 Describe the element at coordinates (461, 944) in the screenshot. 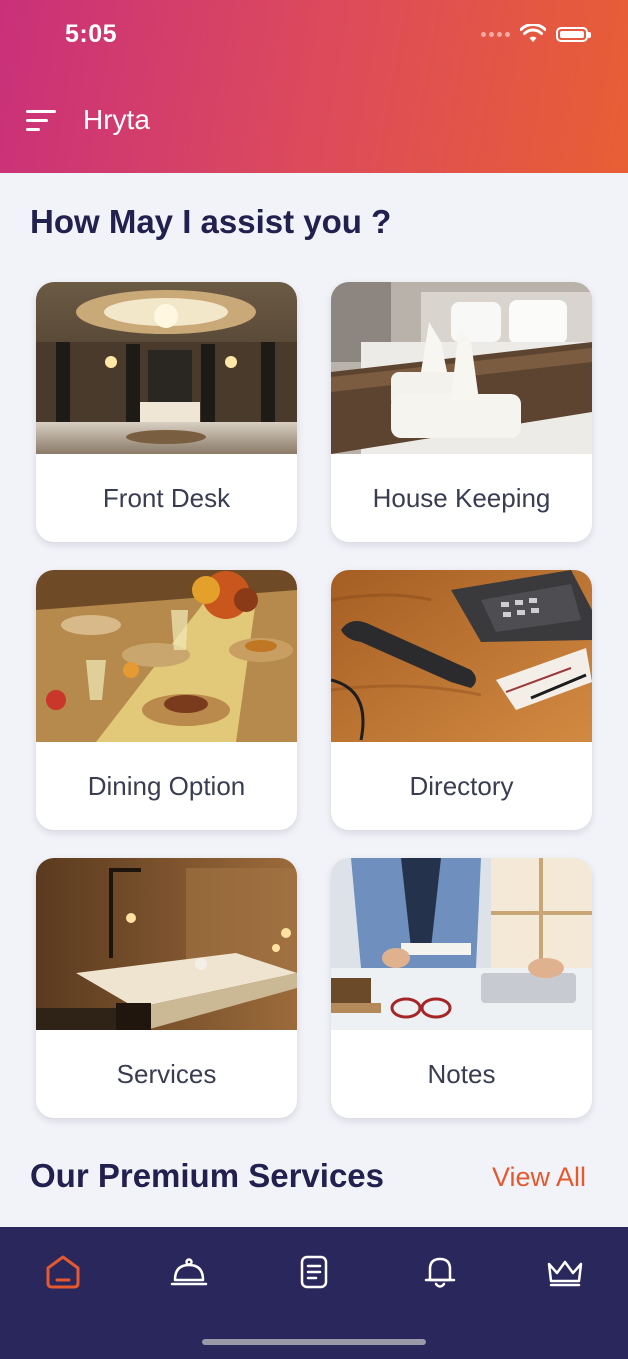

I see `notes-image` at that location.